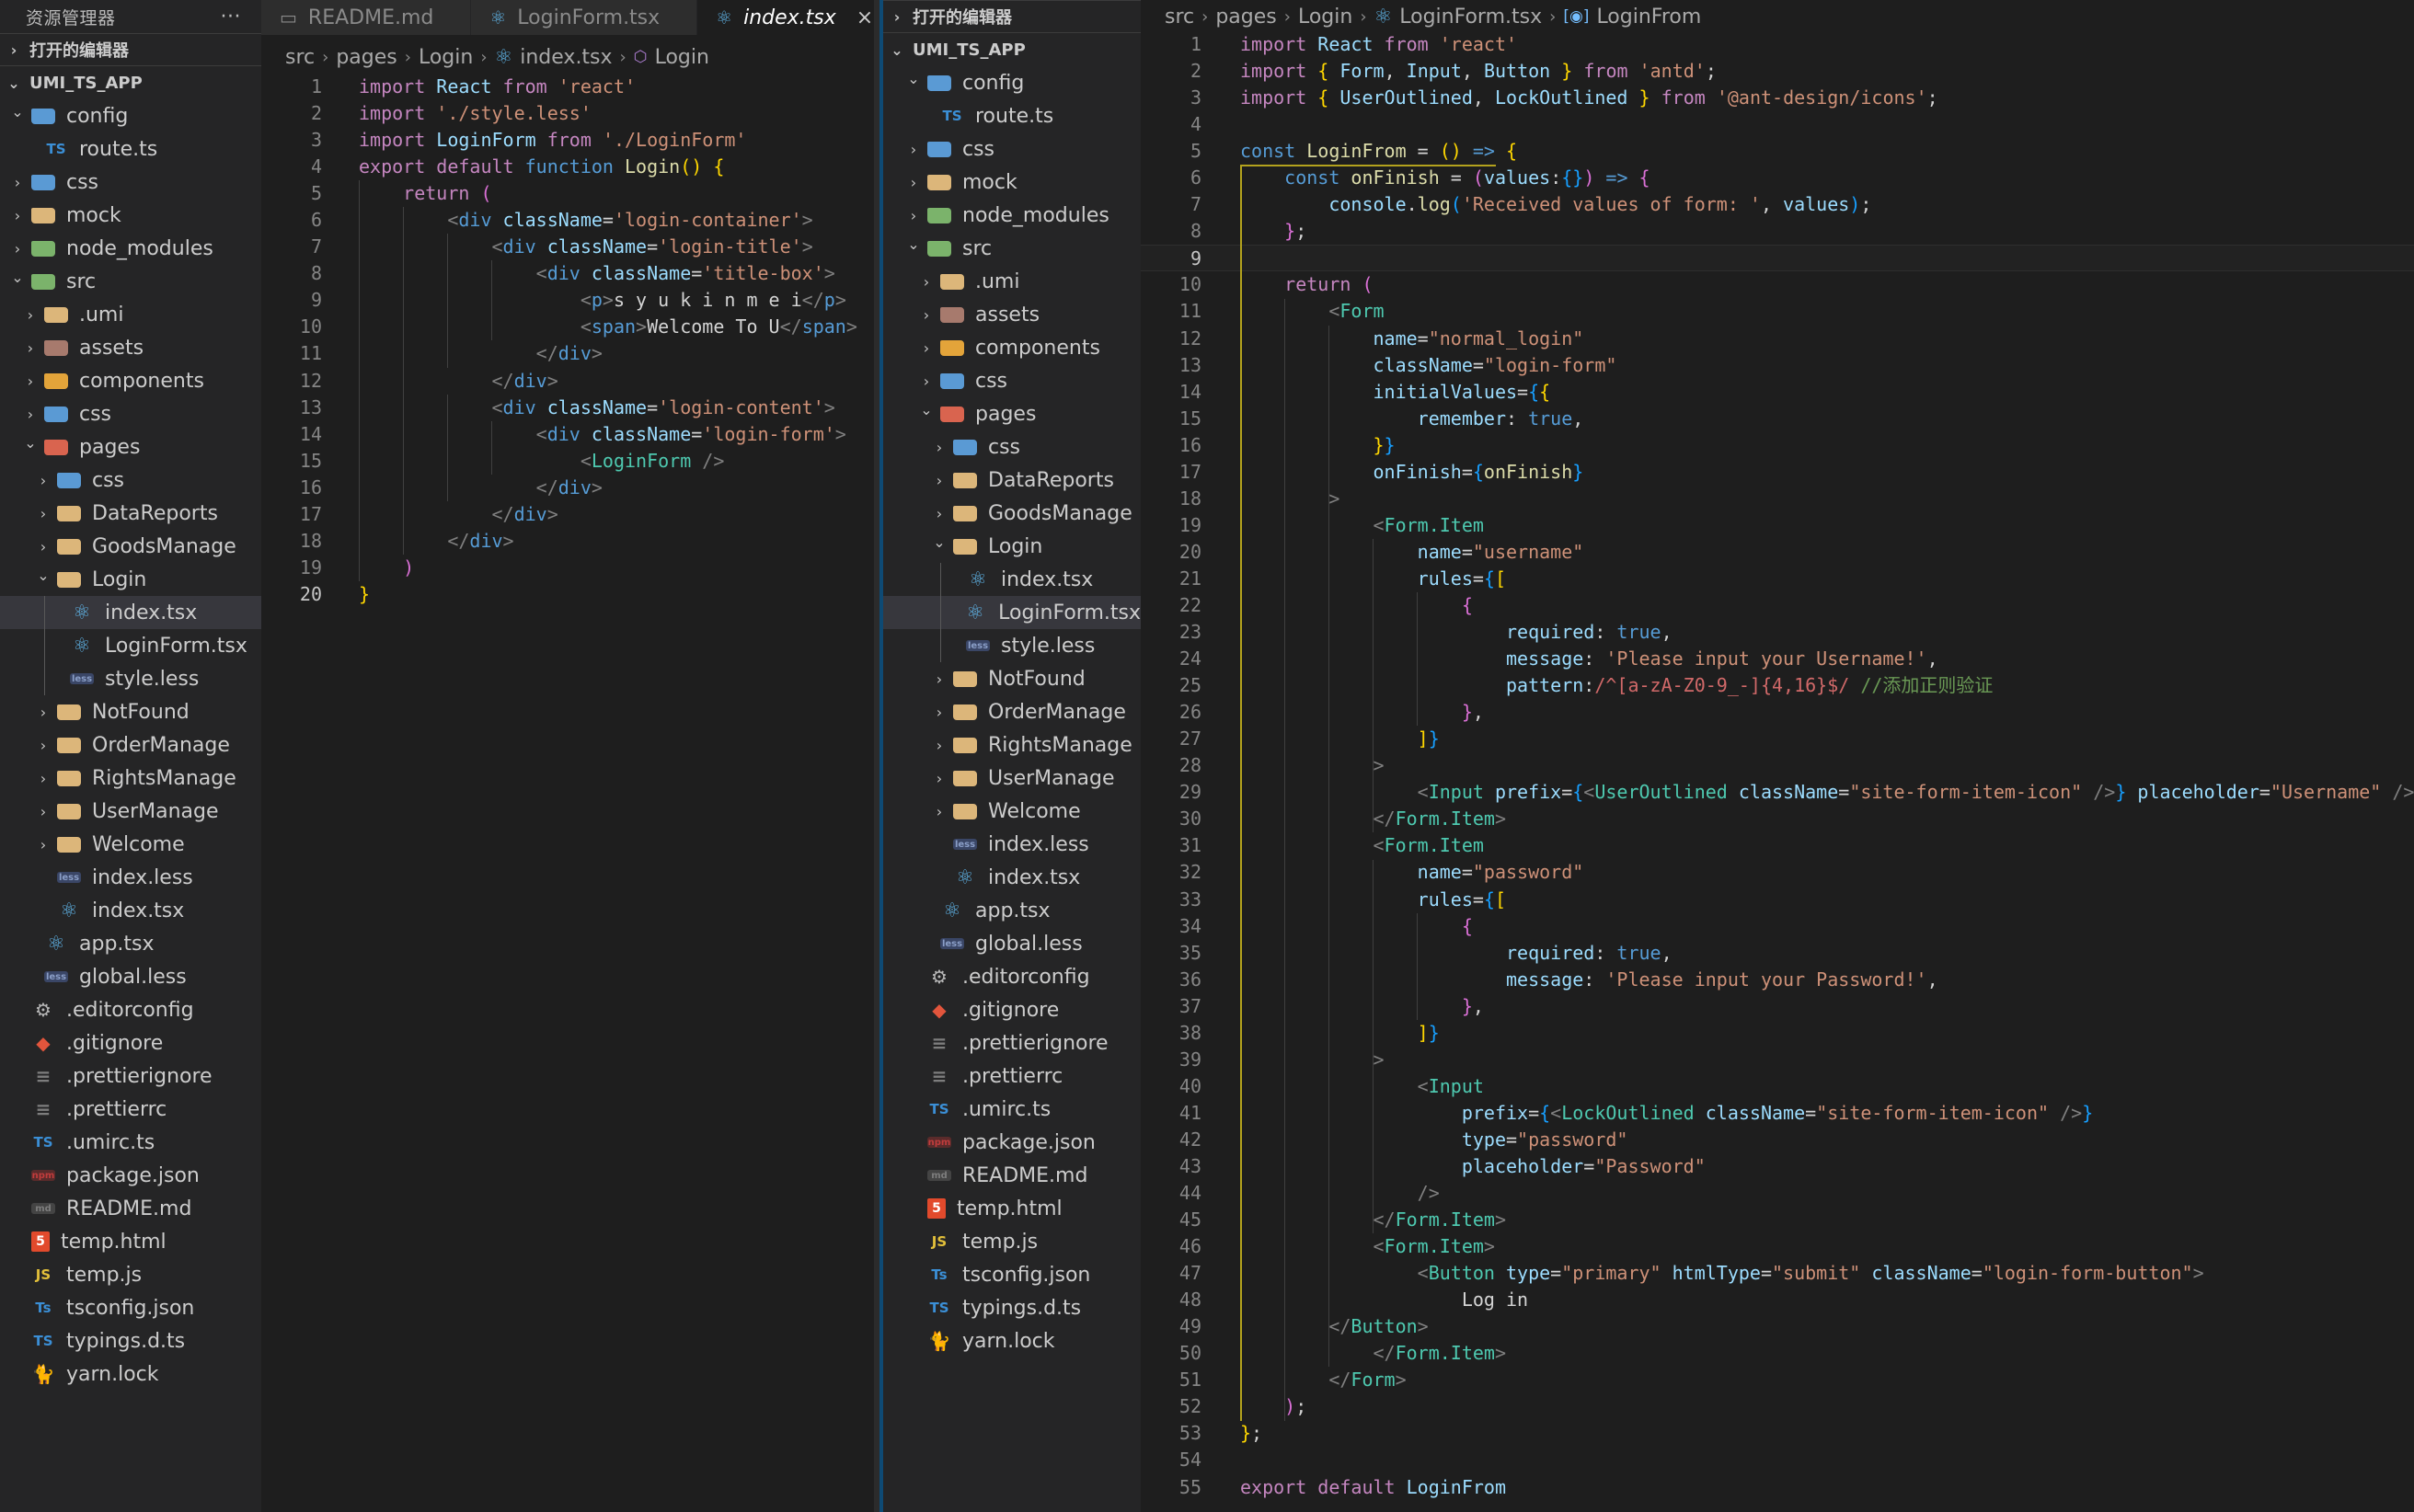 The height and width of the screenshot is (1512, 2414). What do you see at coordinates (566, 57) in the screenshot?
I see `breadcrumb-item: index.tsx` at bounding box center [566, 57].